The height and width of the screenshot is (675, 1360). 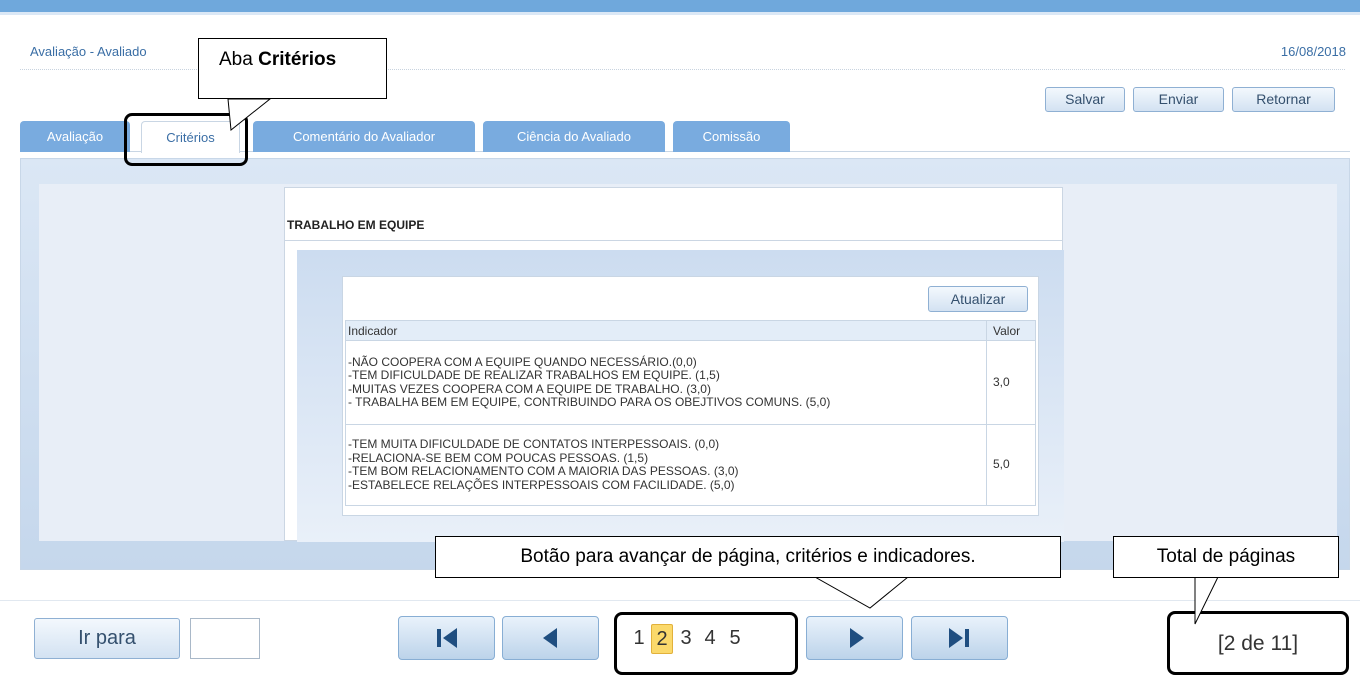 I want to click on tab-callout-prefix: Aba, so click(x=239, y=59).